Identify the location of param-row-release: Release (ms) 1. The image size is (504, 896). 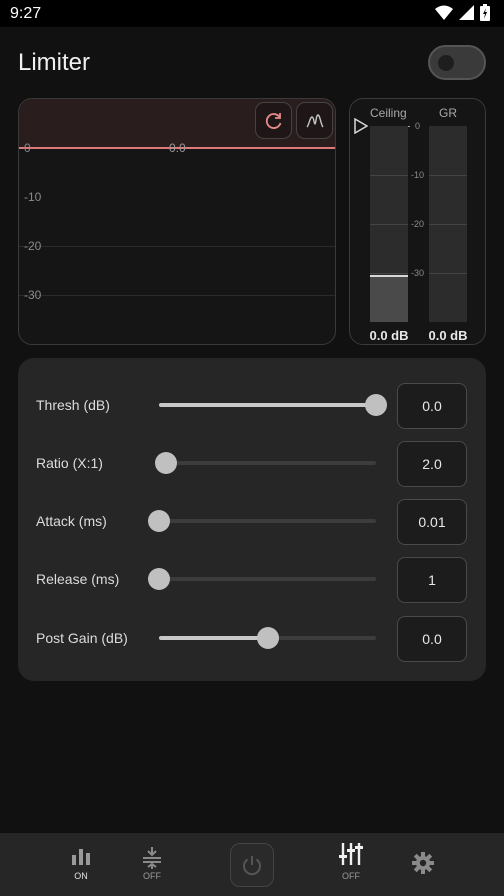
(252, 582).